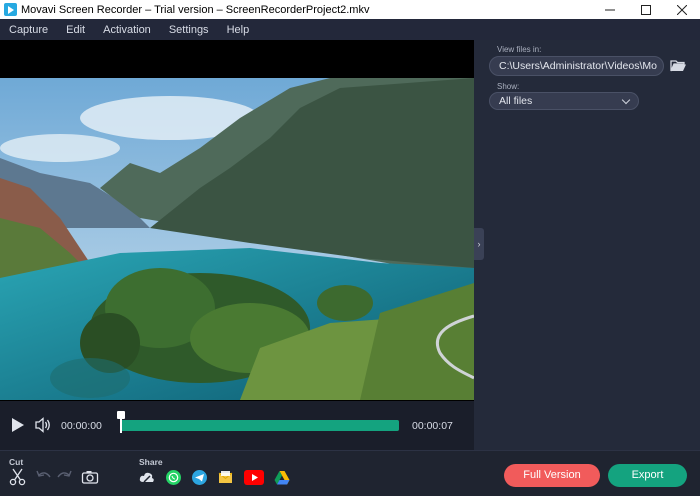  I want to click on menu-activation: Activation, so click(127, 30).